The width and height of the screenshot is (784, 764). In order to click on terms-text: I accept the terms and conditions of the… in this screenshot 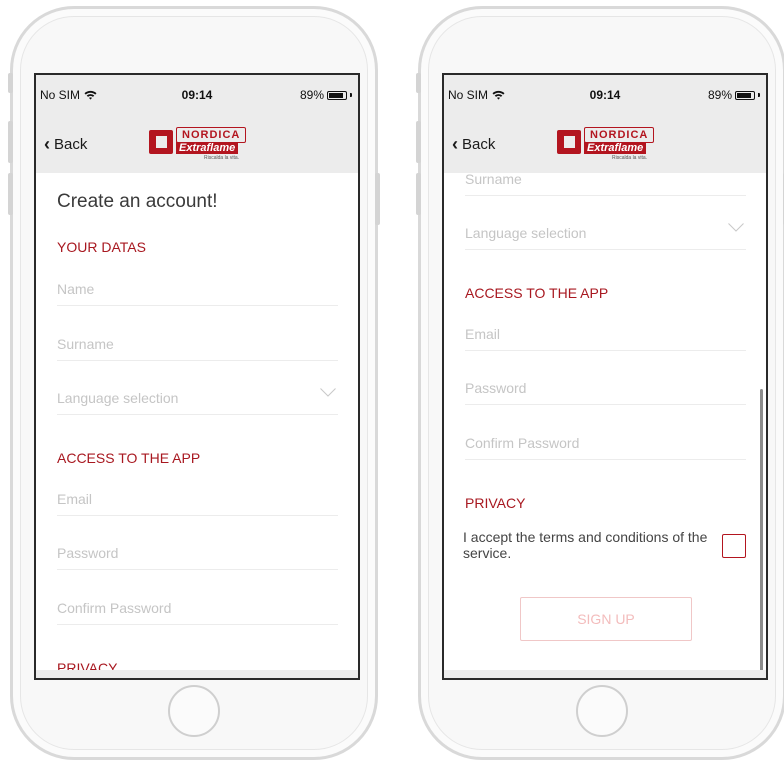, I will do `click(585, 545)`.